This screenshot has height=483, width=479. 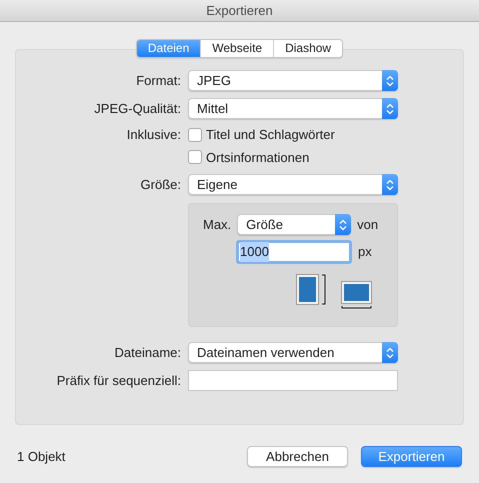 What do you see at coordinates (137, 109) in the screenshot?
I see `field-label: JPEG-Qualität:` at bounding box center [137, 109].